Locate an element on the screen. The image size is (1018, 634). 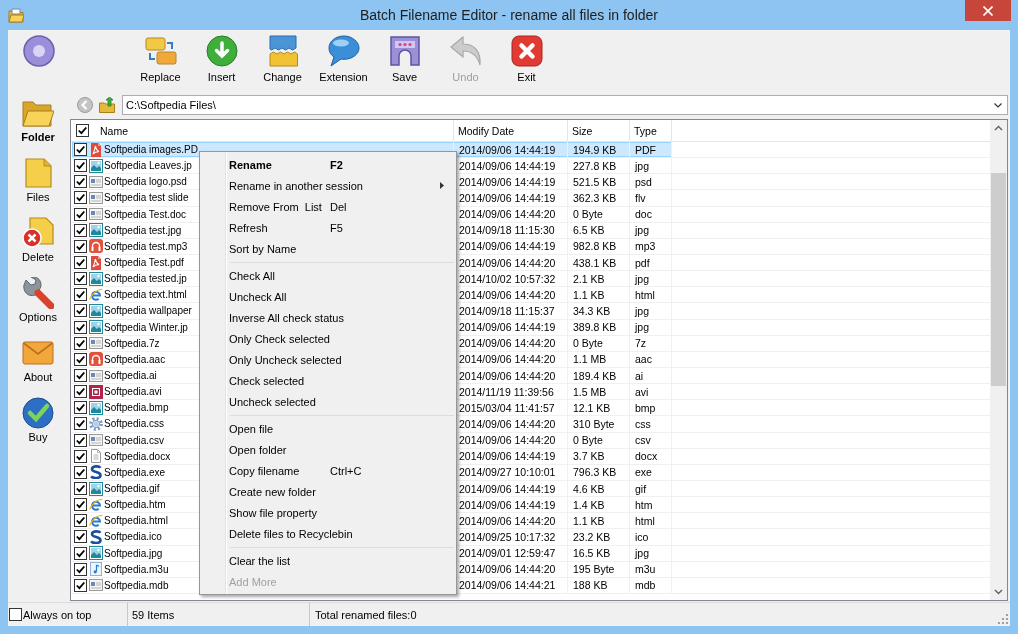
sidebar-item: About is located at coordinates (38, 363).